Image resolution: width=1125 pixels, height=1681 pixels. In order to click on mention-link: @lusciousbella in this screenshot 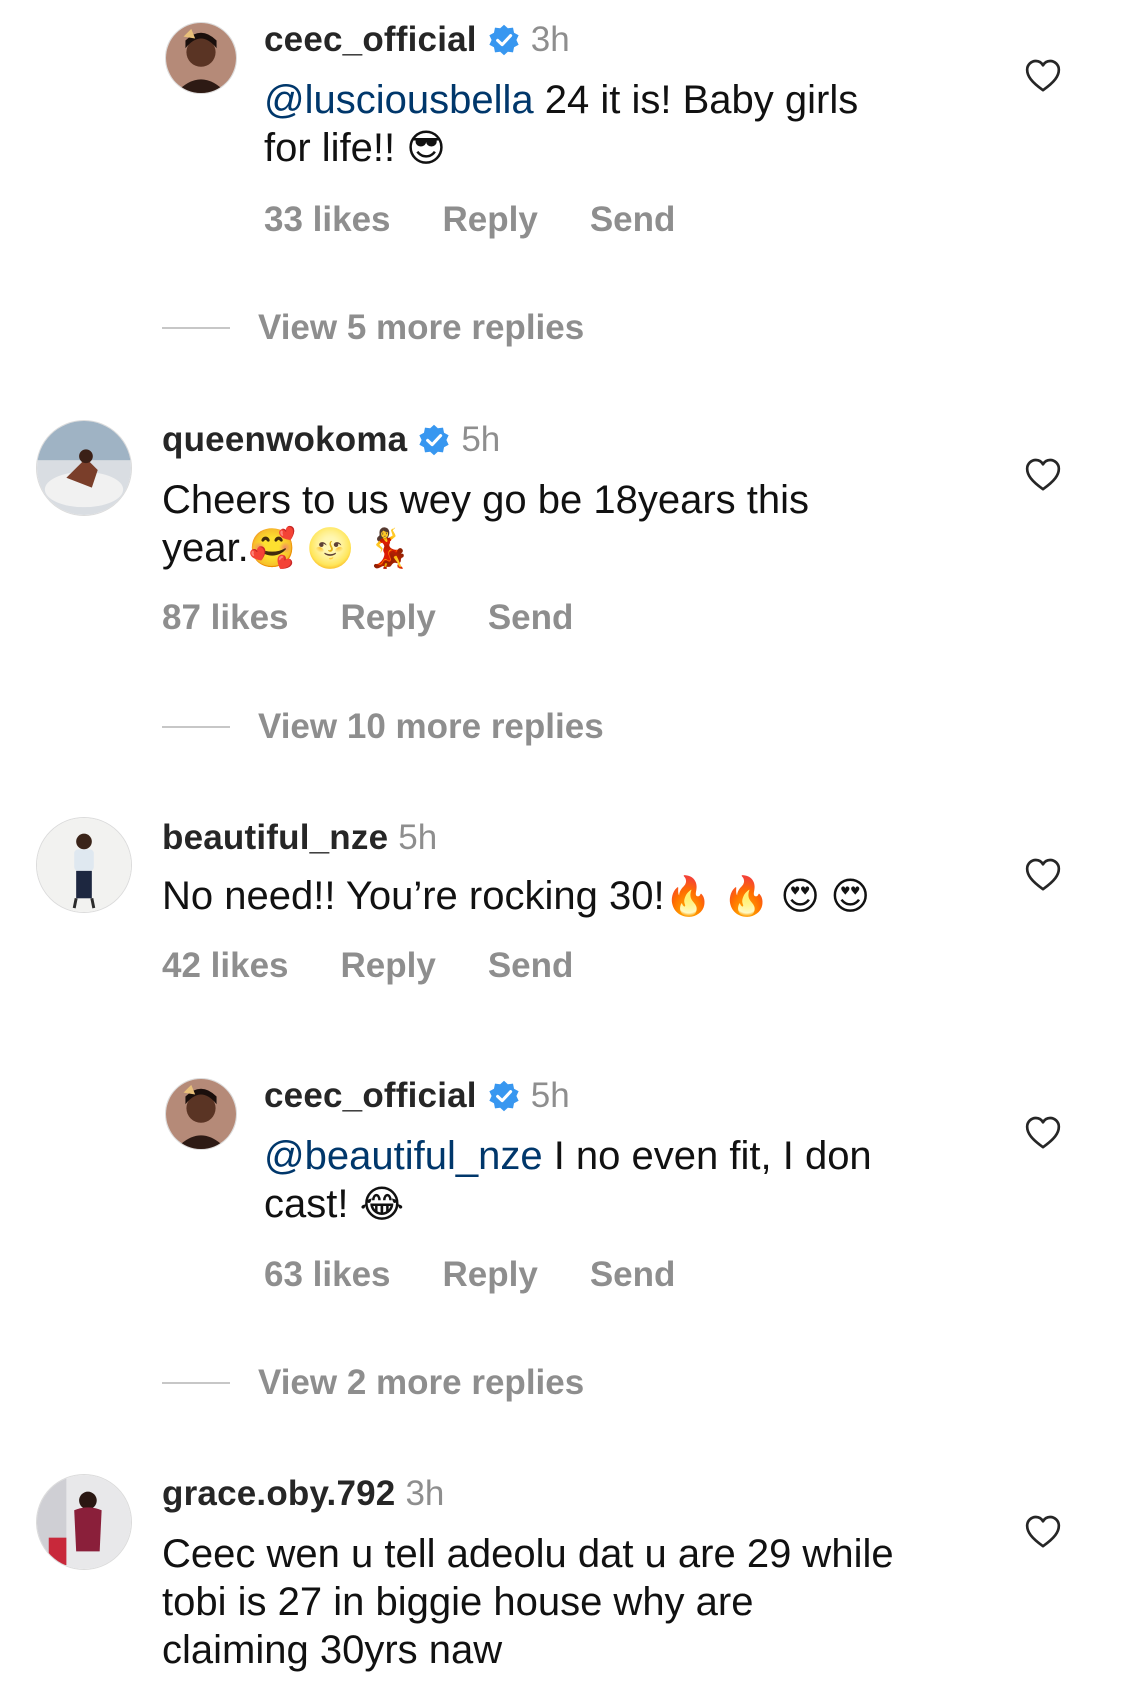, I will do `click(399, 100)`.